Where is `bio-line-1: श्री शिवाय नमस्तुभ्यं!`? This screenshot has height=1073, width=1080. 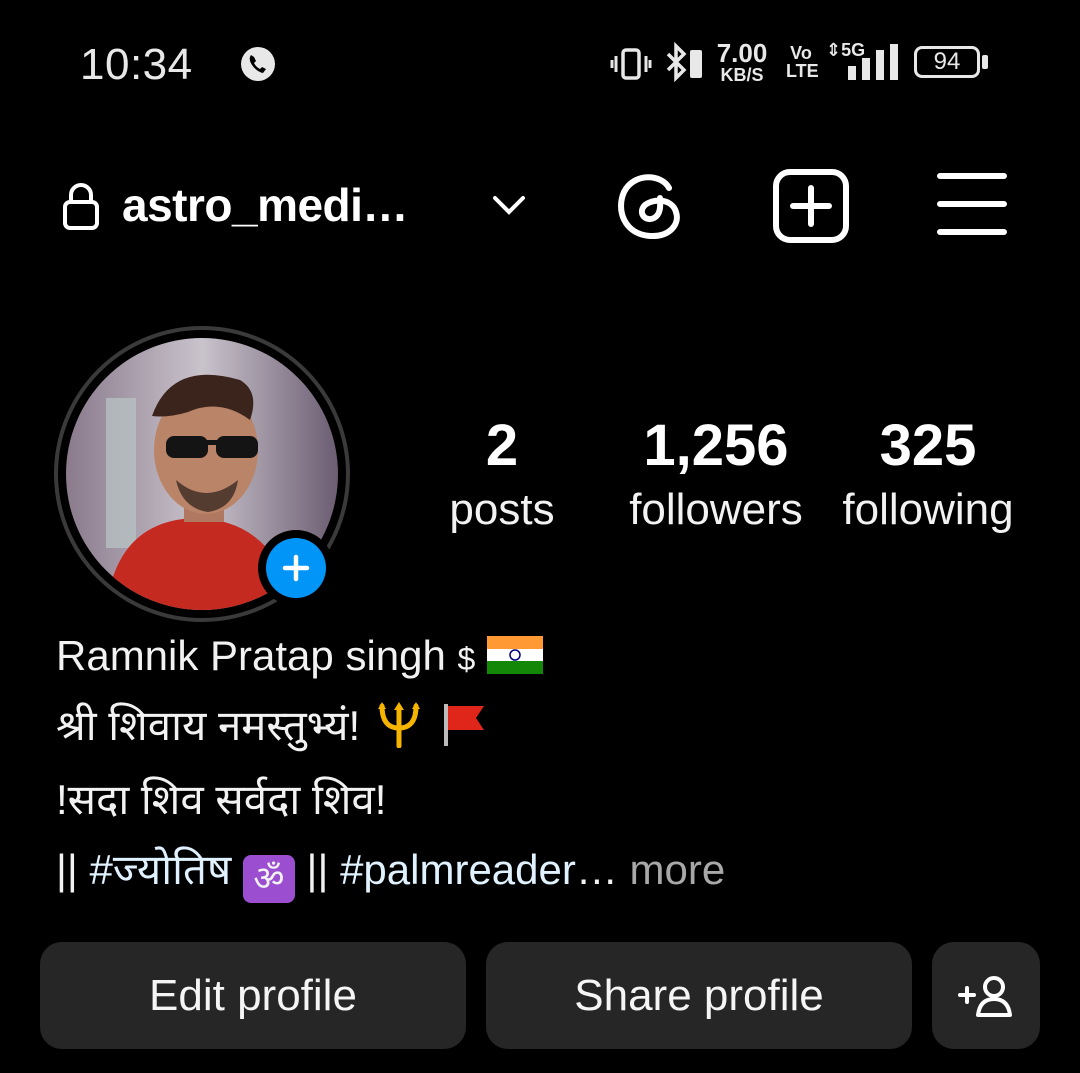 bio-line-1: श्री शिवाय नमस्तुभ्यं! is located at coordinates (273, 724).